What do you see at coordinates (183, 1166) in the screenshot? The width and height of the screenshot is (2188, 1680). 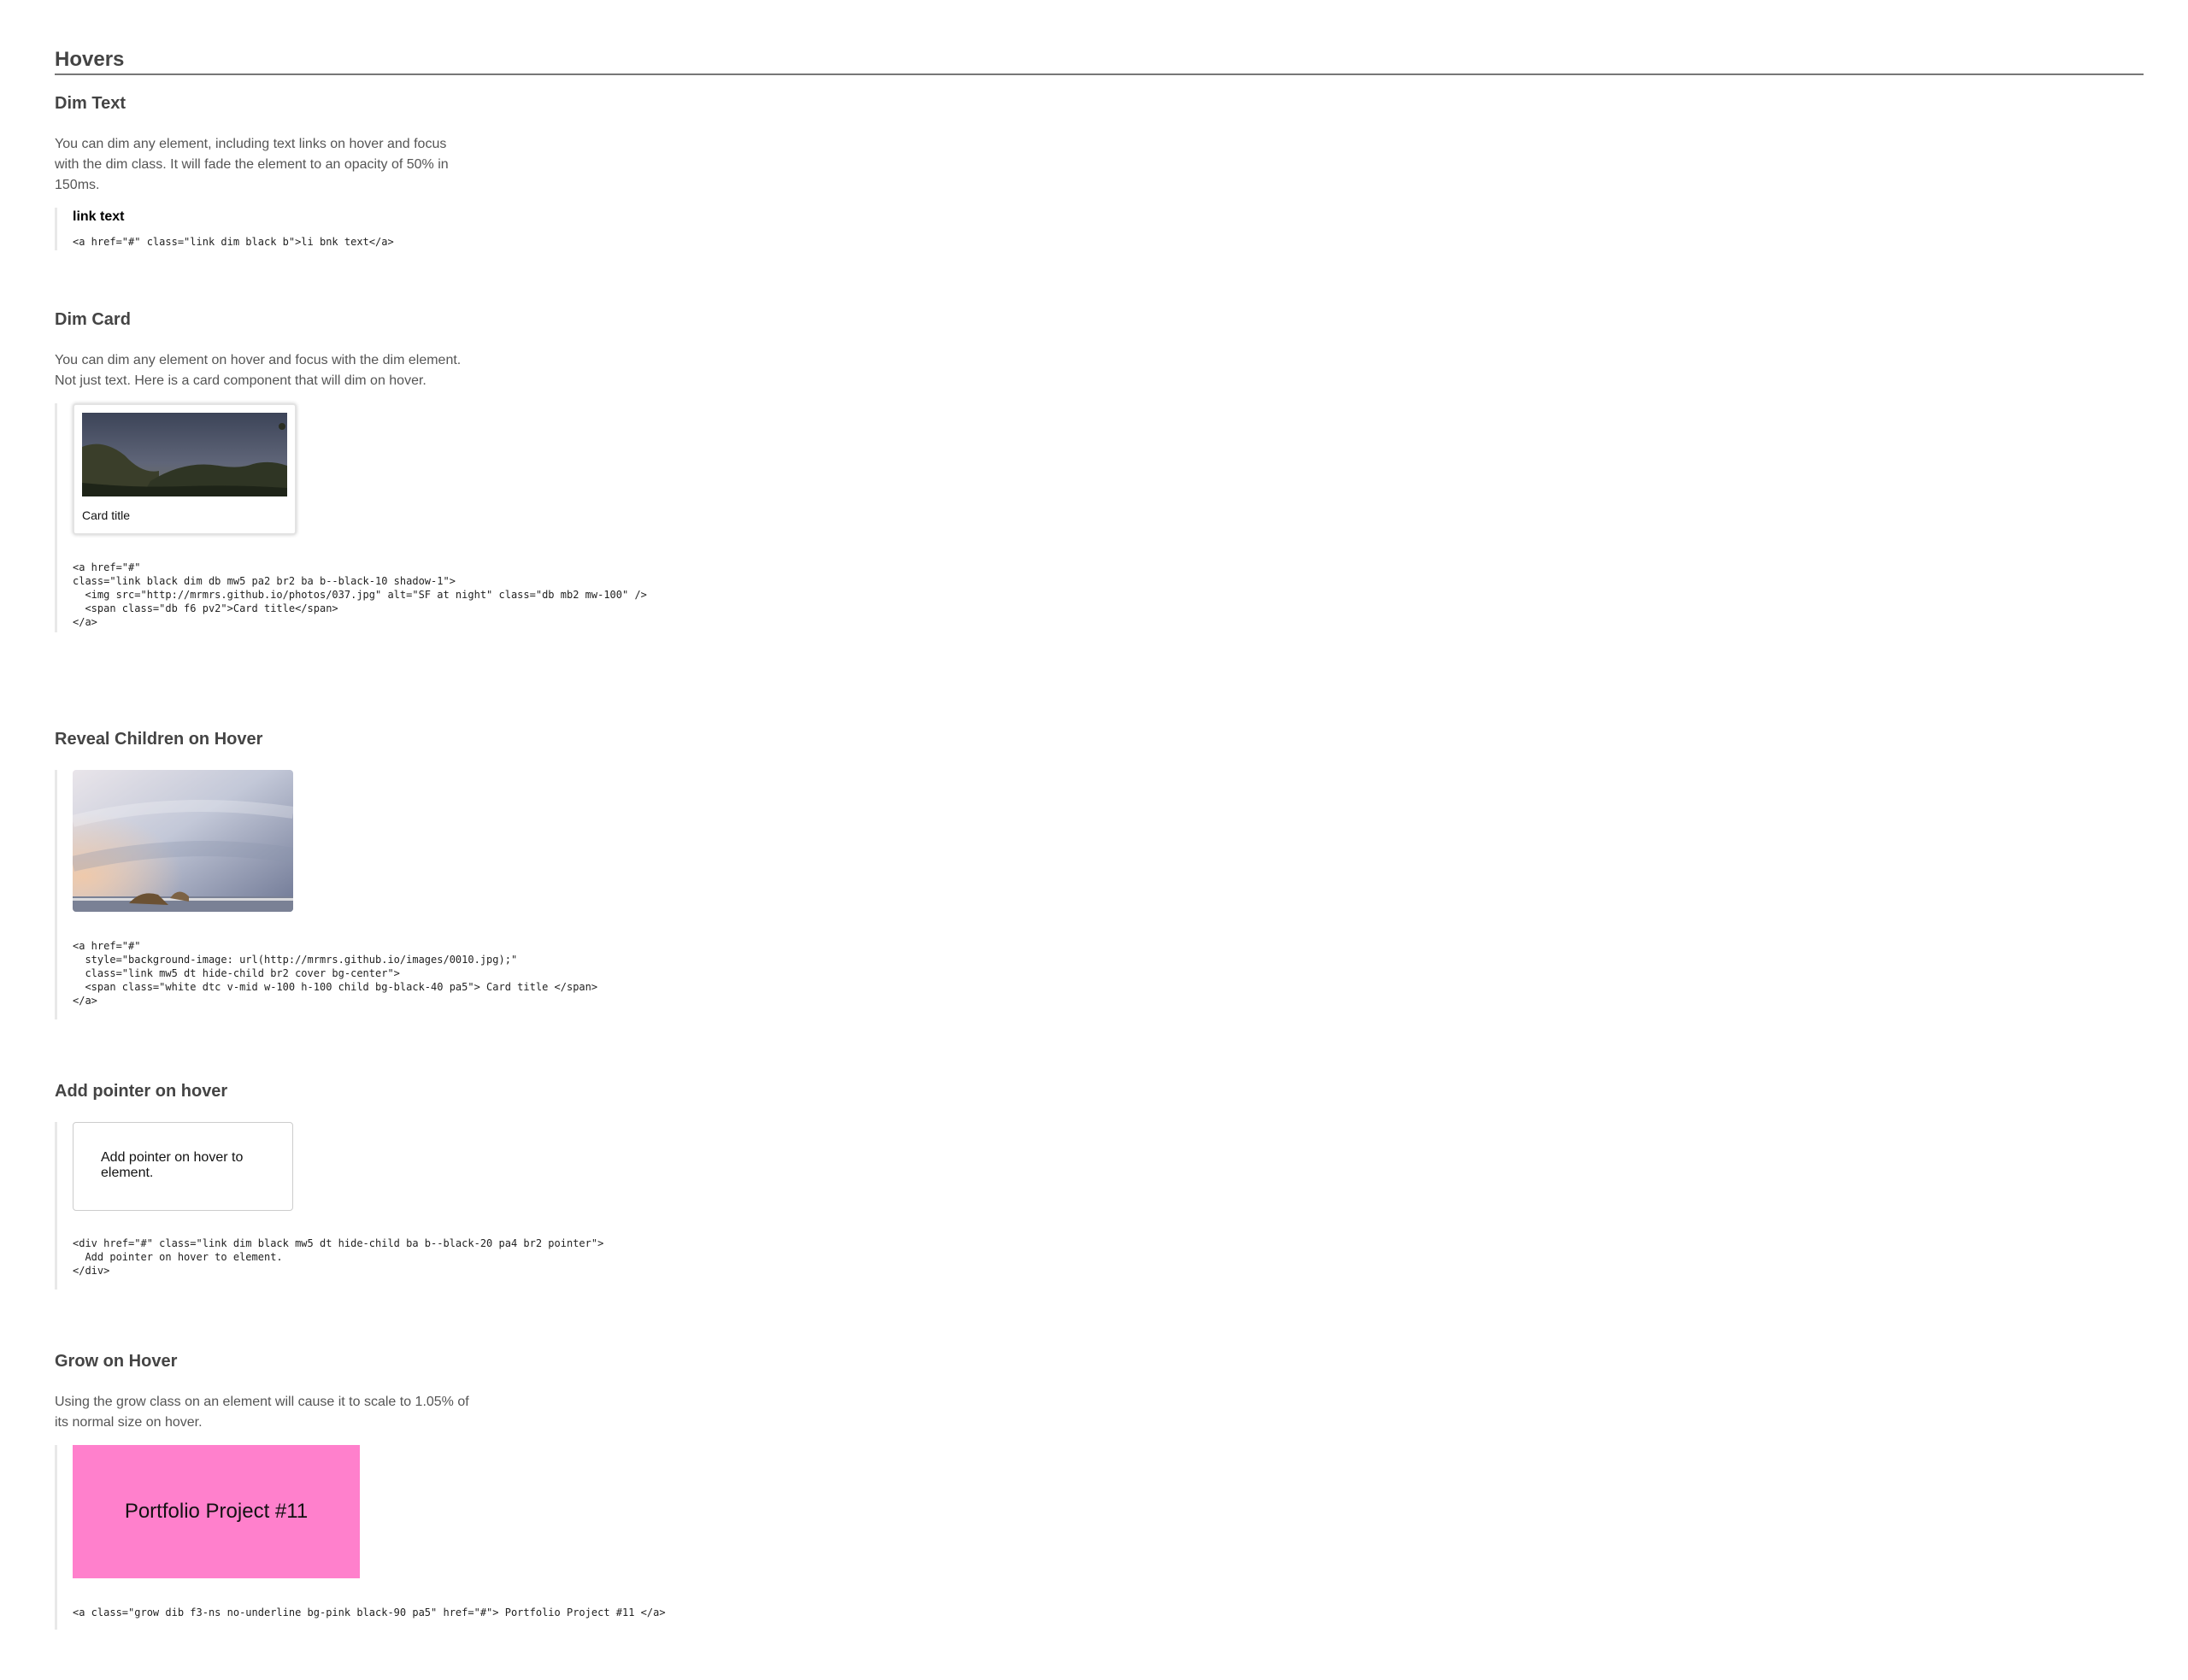 I see `pointer-box: Add pointer on hover to element.` at bounding box center [183, 1166].